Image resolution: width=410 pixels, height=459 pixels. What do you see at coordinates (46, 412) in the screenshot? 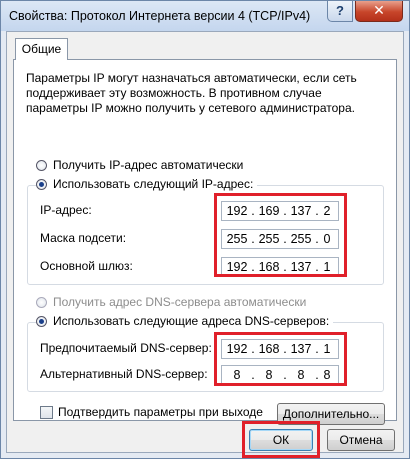
I see `validate-on-exit-box` at bounding box center [46, 412].